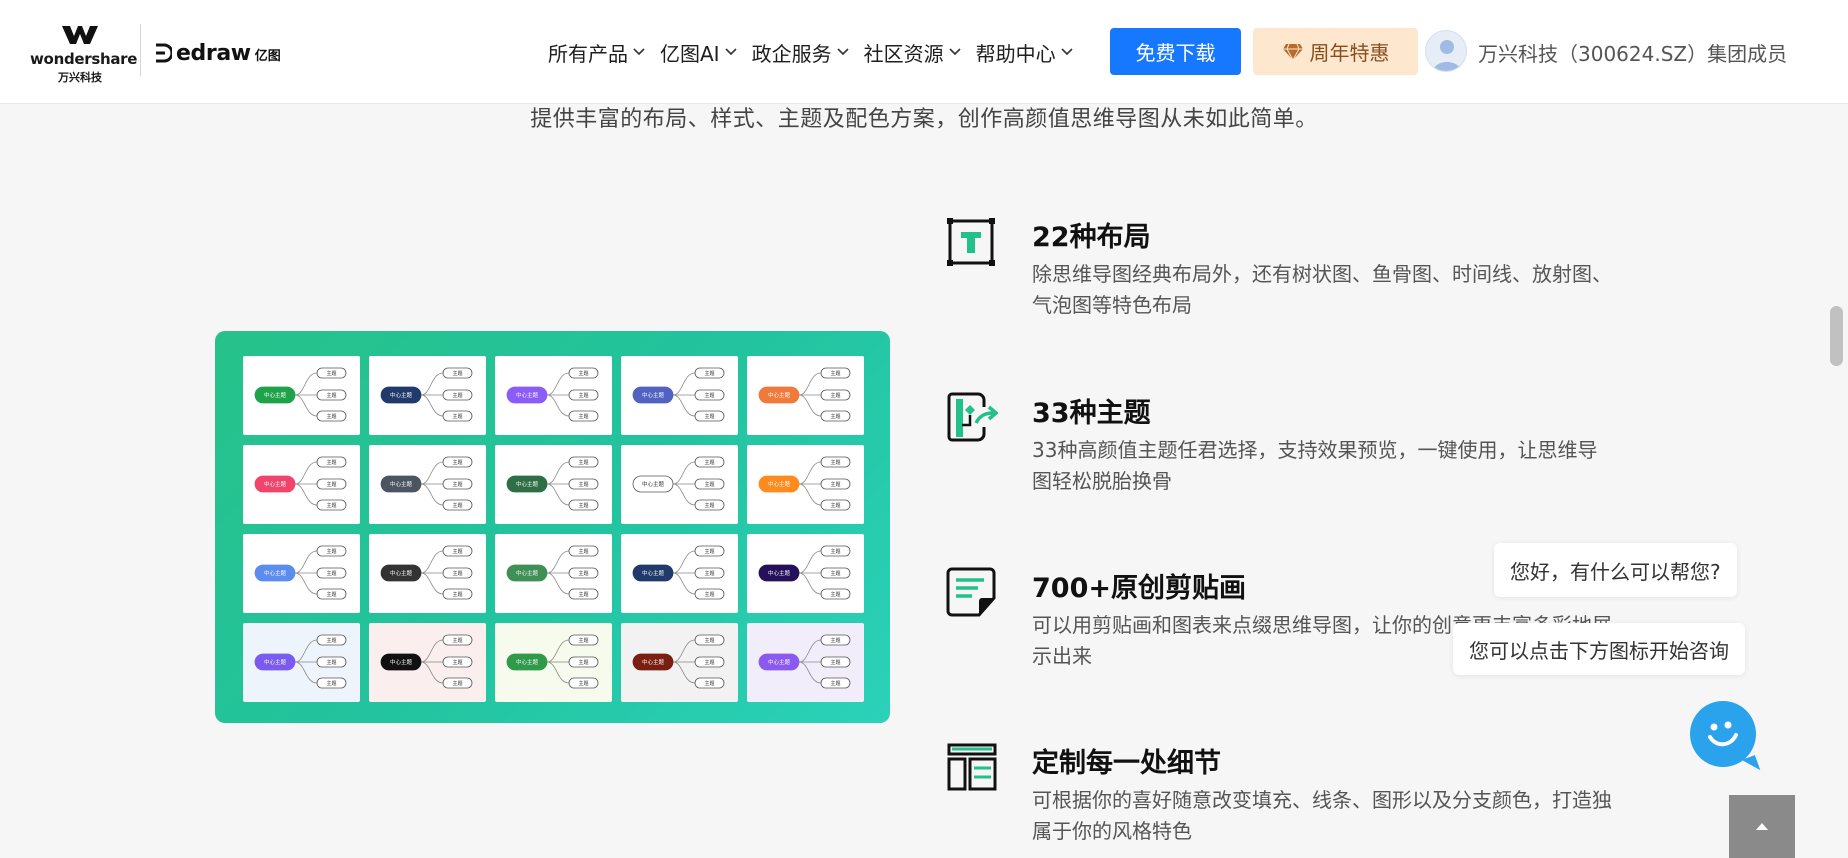 The width and height of the screenshot is (1848, 858). Describe the element at coordinates (1335, 51) in the screenshot. I see `anniversary-promo-button: 周年特惠` at that location.